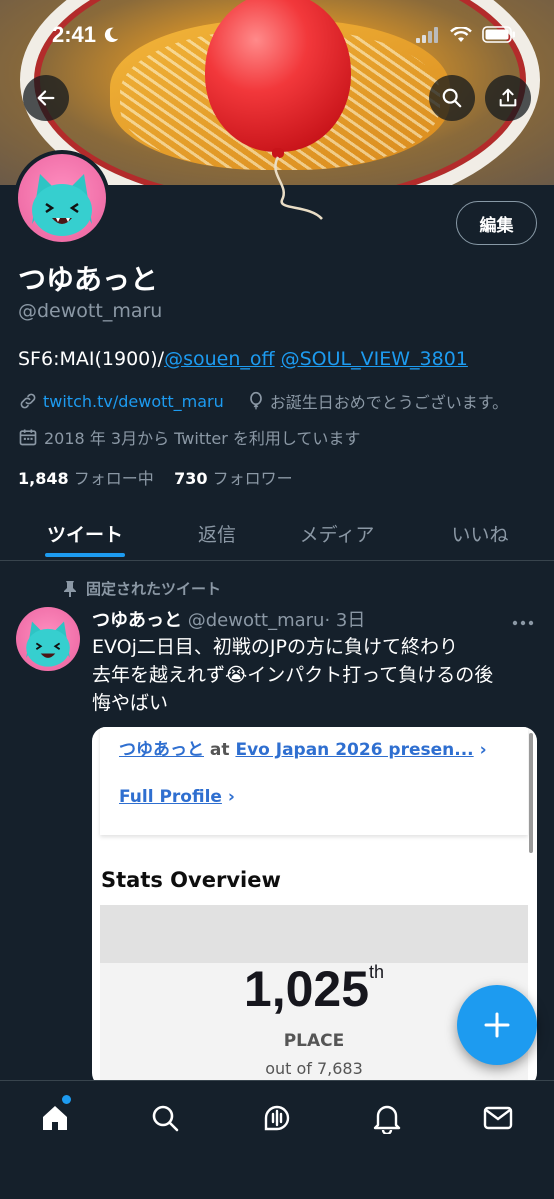 The width and height of the screenshot is (554, 1199). Describe the element at coordinates (374, 359) in the screenshot. I see `bio-mention-soul-view: @SOUL_VIEW_3801` at that location.